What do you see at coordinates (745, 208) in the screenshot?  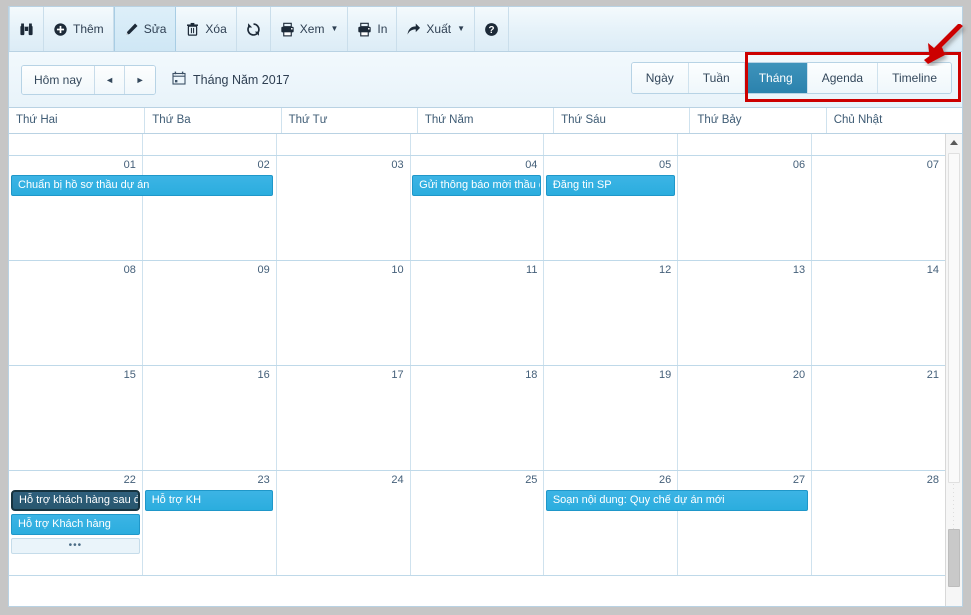 I see `day-cell: 06` at bounding box center [745, 208].